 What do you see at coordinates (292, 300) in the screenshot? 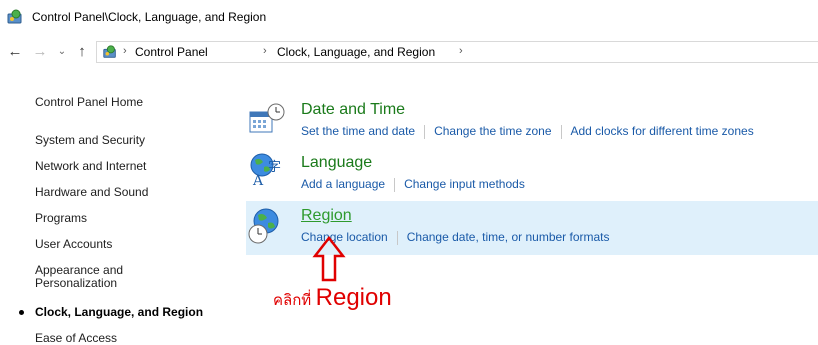
I see `annotation-thai: คลิกที่` at bounding box center [292, 300].